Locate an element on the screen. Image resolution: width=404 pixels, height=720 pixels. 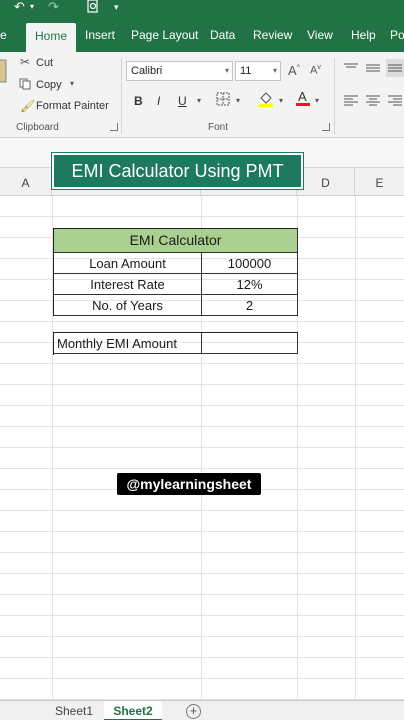
copy-dropdown-icon: ▾ is located at coordinates (72, 83).